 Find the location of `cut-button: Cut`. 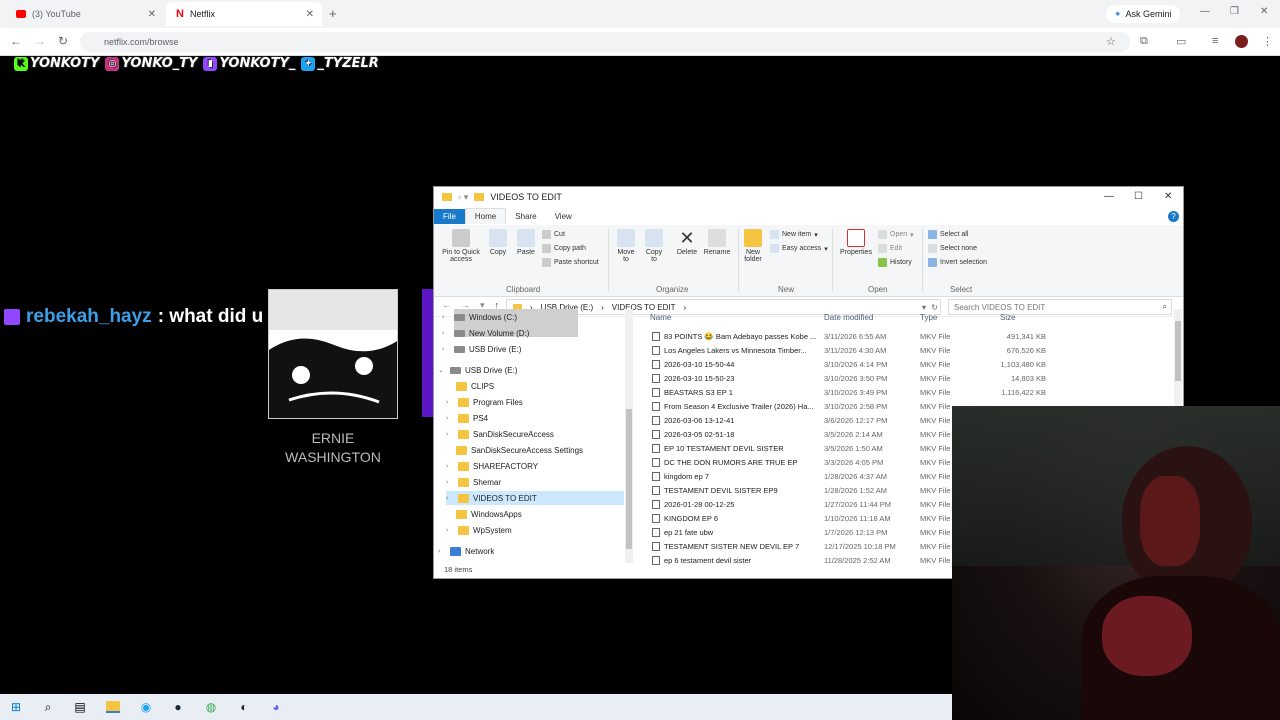

cut-button: Cut is located at coordinates (553, 234).